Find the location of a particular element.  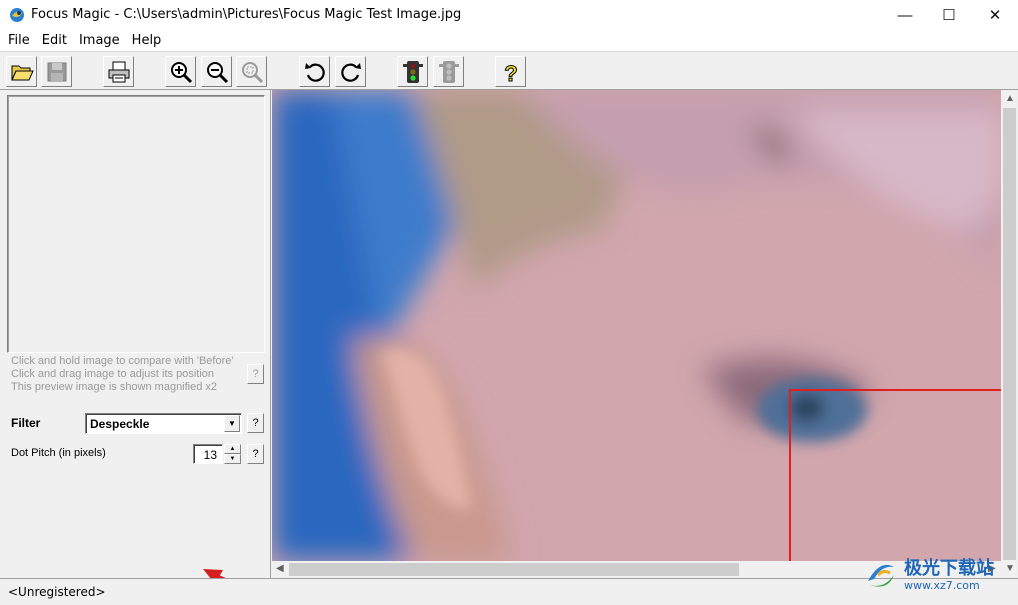

floppy-disk-icon is located at coordinates (56, 71).